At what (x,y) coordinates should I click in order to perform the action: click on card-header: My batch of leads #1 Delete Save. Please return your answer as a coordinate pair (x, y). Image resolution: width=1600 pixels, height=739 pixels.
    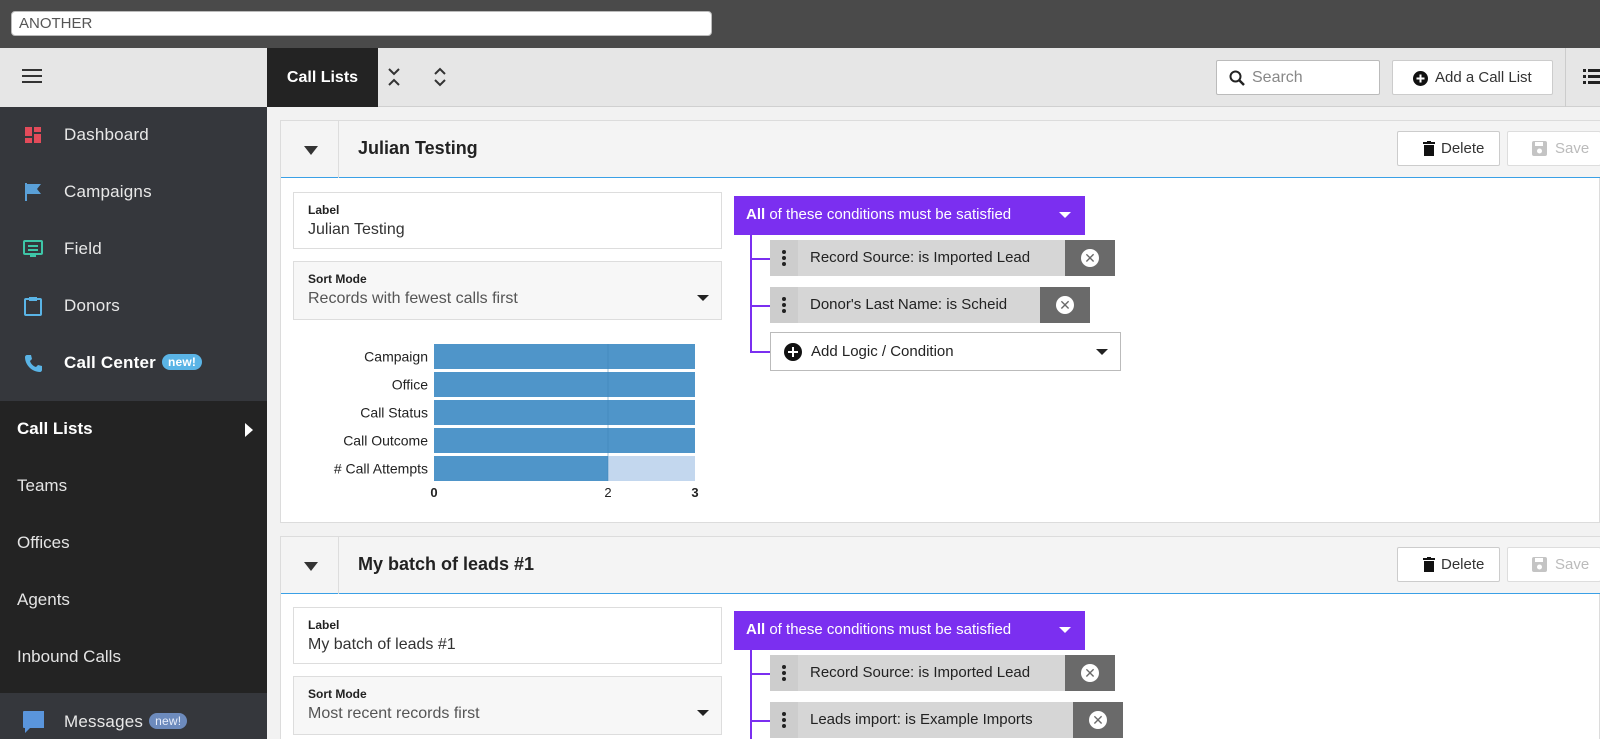
    Looking at the image, I should click on (940, 565).